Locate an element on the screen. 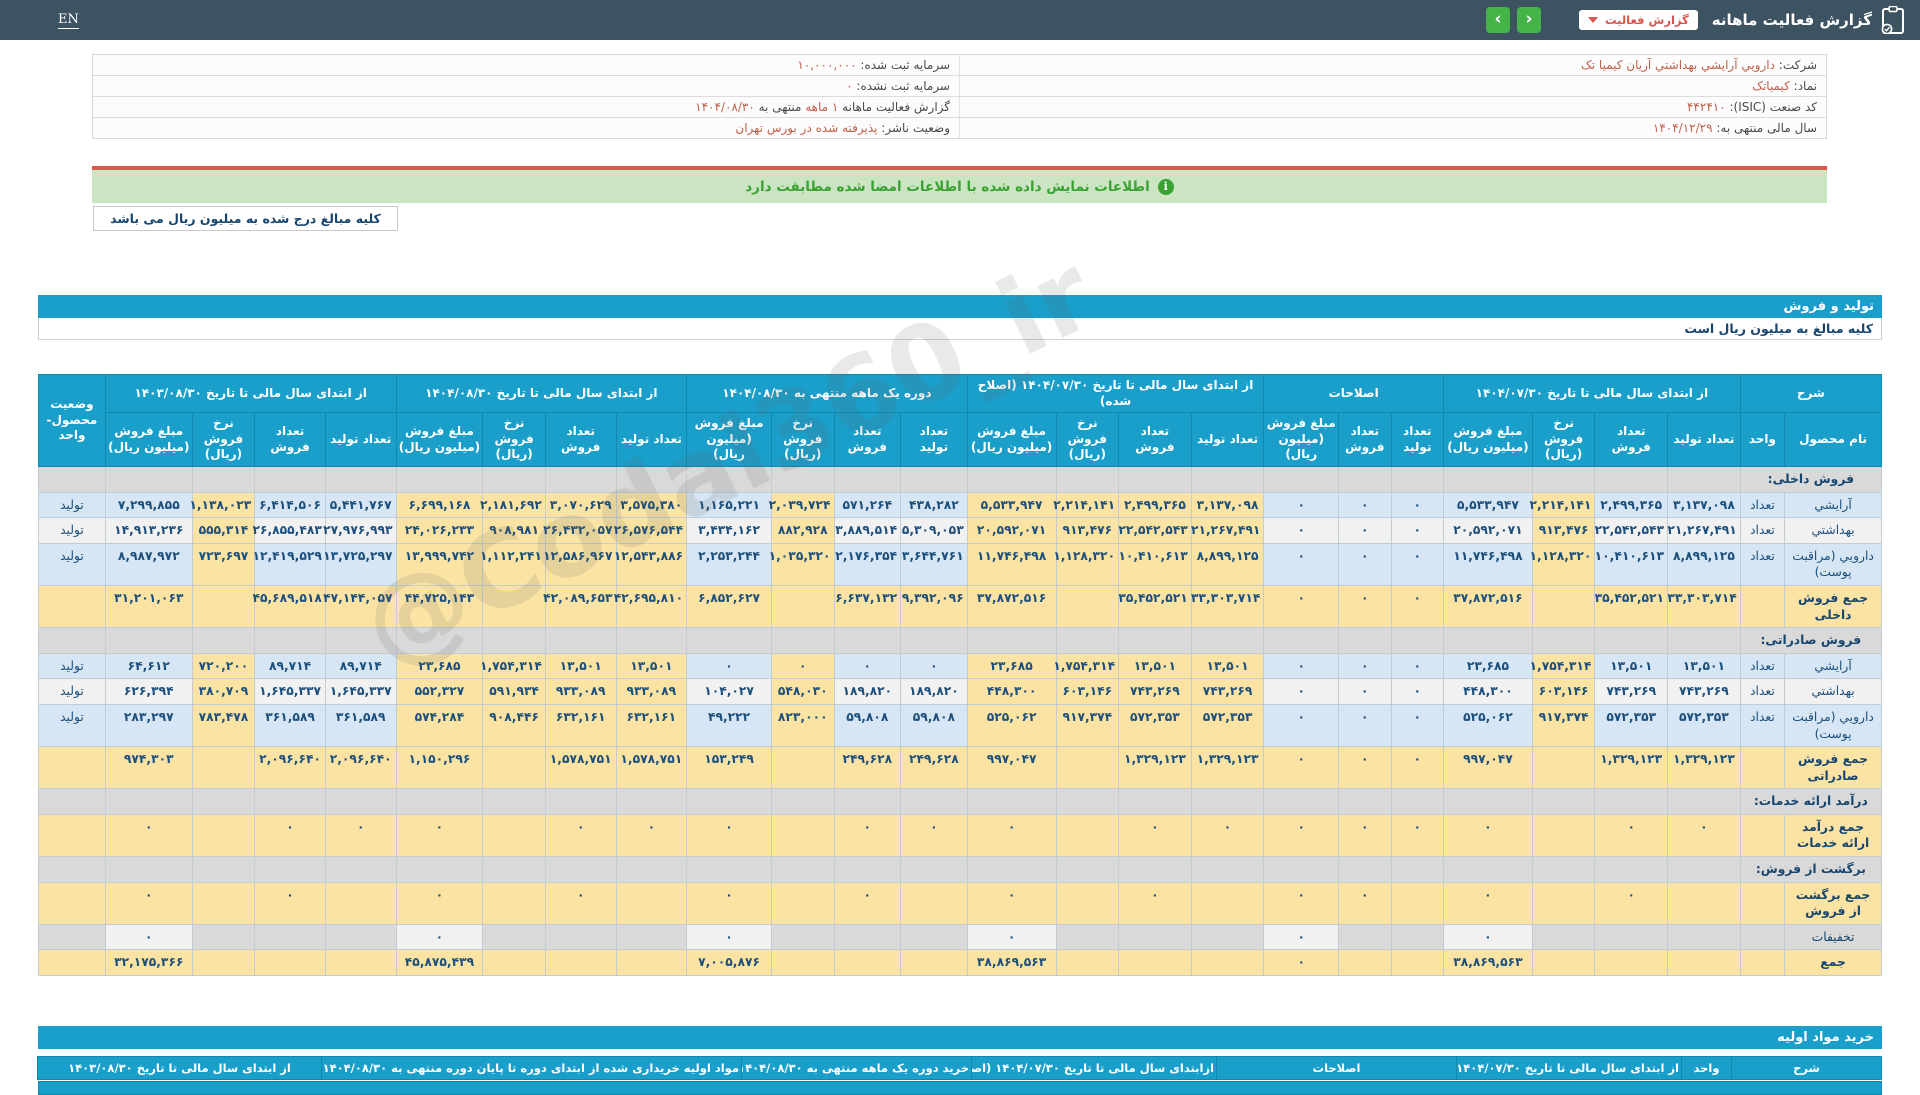 Image resolution: width=1920 pixels, height=1095 pixels. info-value: ۴۴۲۴۱۰ is located at coordinates (1706, 107).